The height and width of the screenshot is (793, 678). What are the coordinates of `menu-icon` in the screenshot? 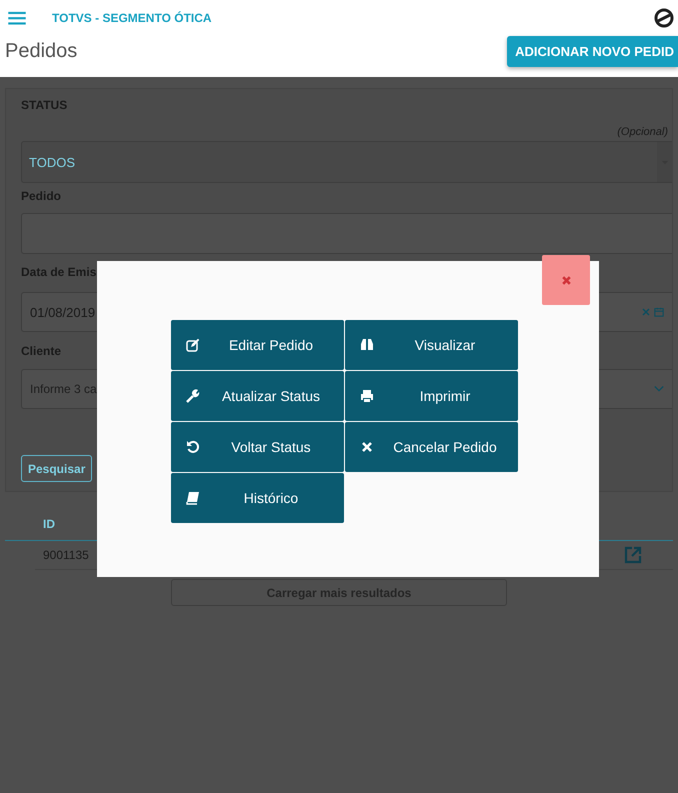 It's located at (17, 18).